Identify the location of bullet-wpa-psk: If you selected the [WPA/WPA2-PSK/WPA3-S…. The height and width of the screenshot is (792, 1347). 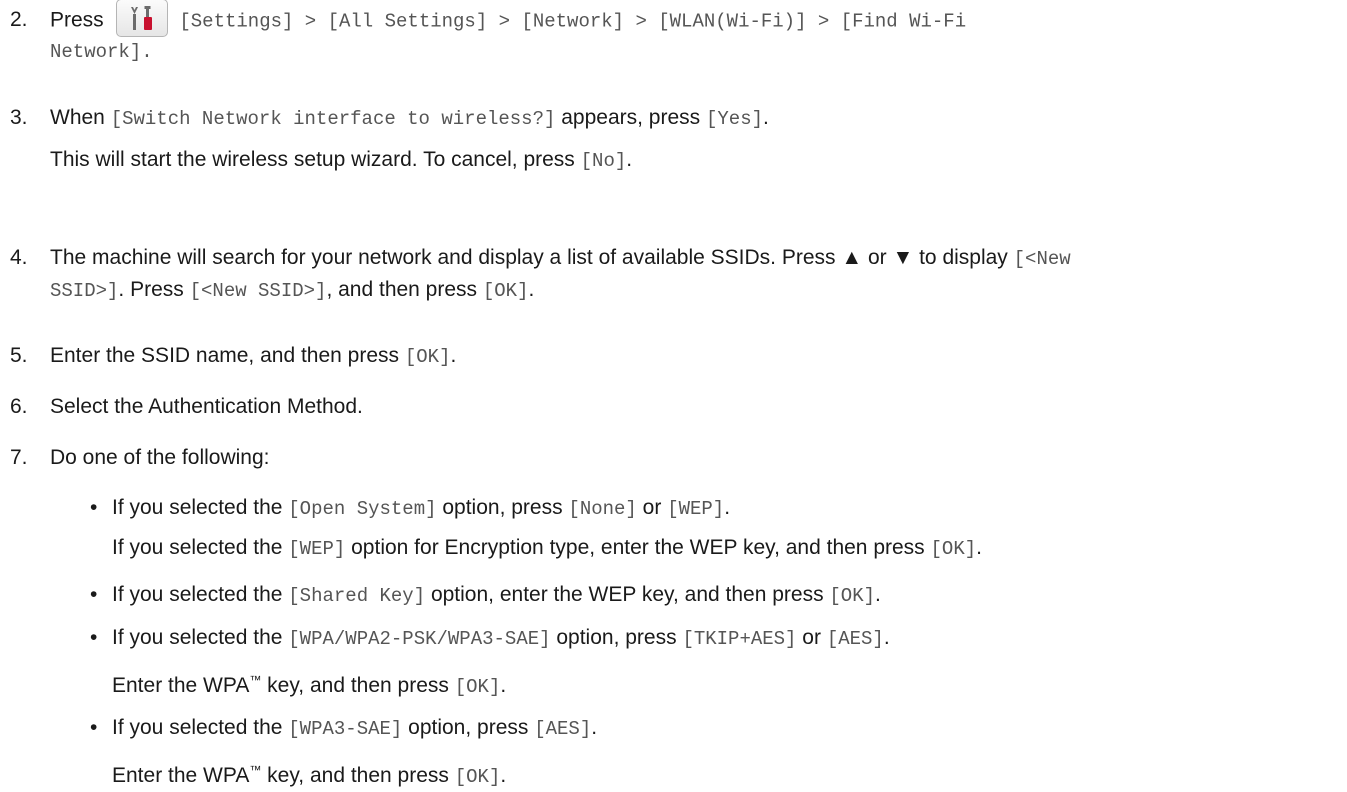
(501, 638).